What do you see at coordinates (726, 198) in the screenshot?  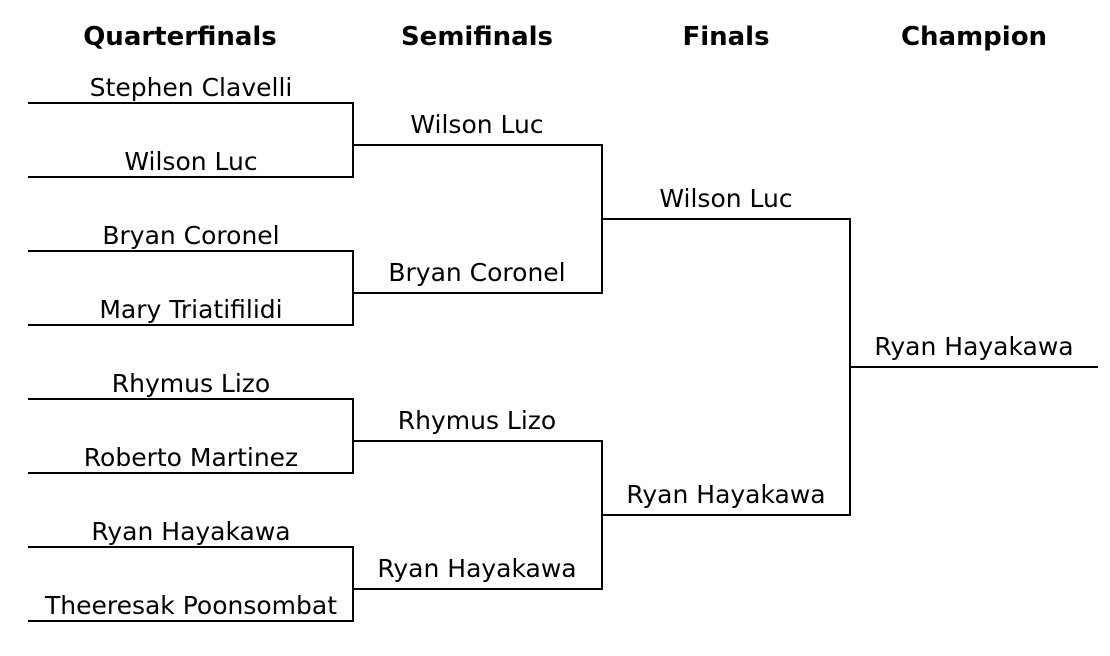 I see `final-player-1: Wilson Luc` at bounding box center [726, 198].